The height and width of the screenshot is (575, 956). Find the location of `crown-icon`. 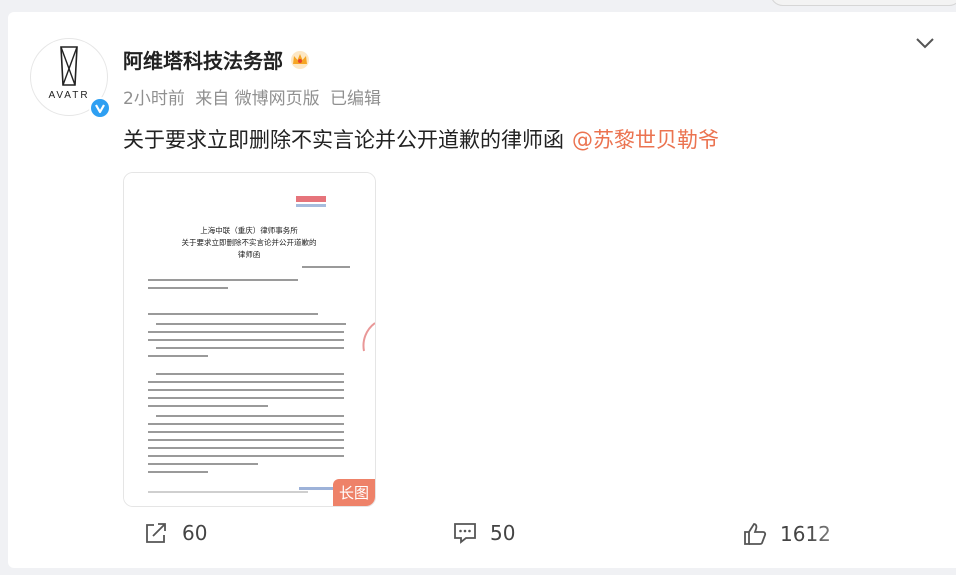

crown-icon is located at coordinates (300, 60).